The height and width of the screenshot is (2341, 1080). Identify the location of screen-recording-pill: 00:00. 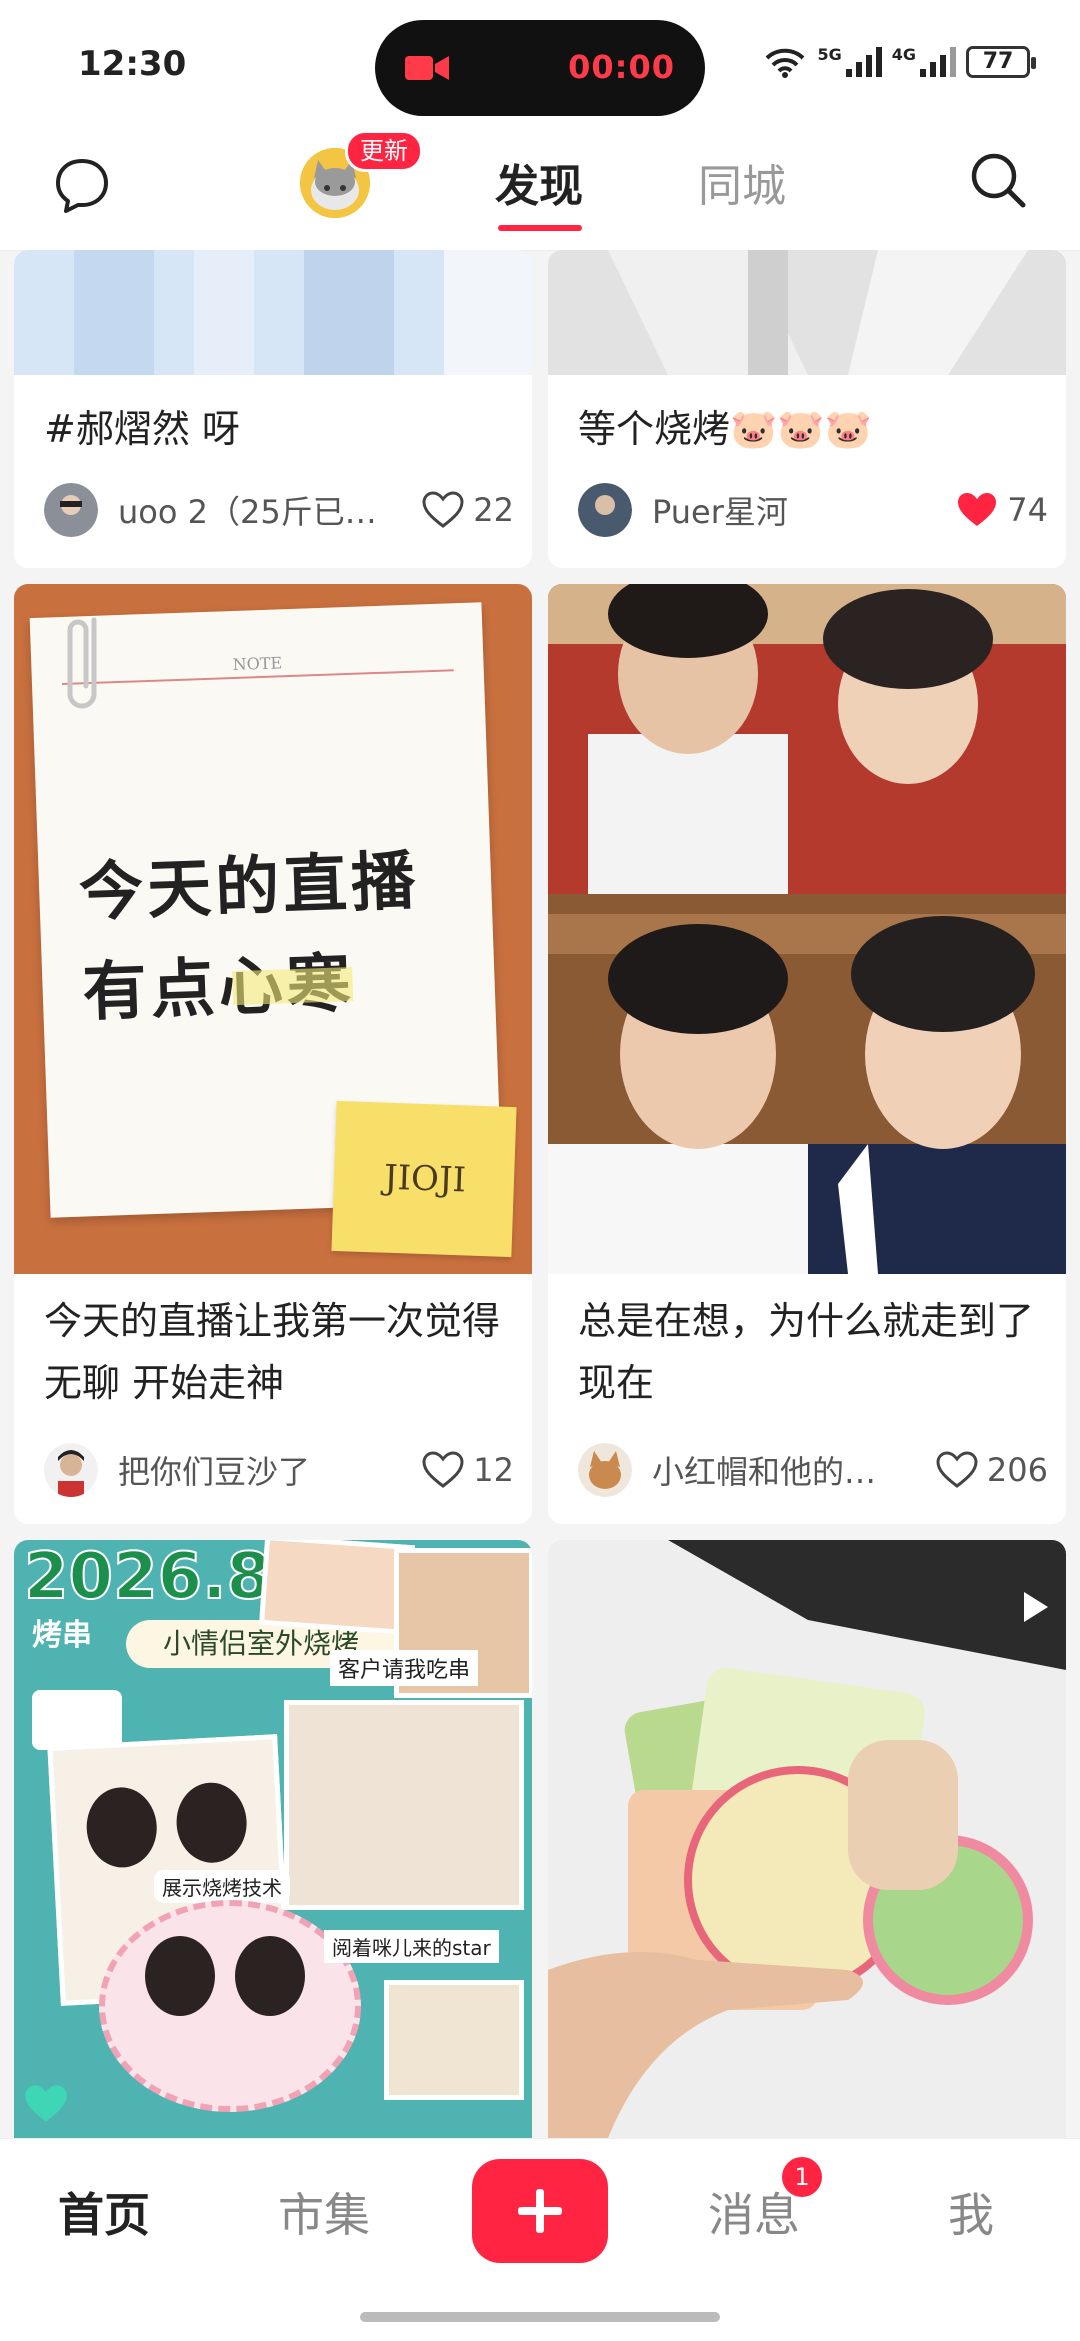
(540, 68).